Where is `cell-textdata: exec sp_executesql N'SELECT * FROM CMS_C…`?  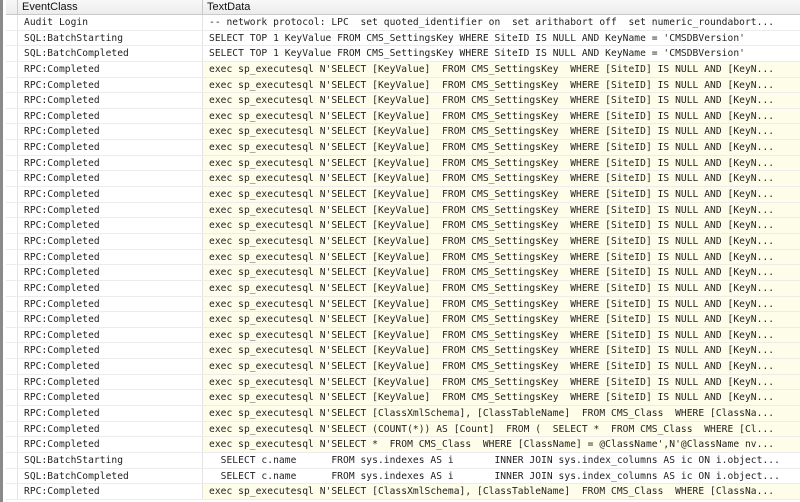 cell-textdata: exec sp_executesql N'SELECT * FROM CMS_C… is located at coordinates (501, 444).